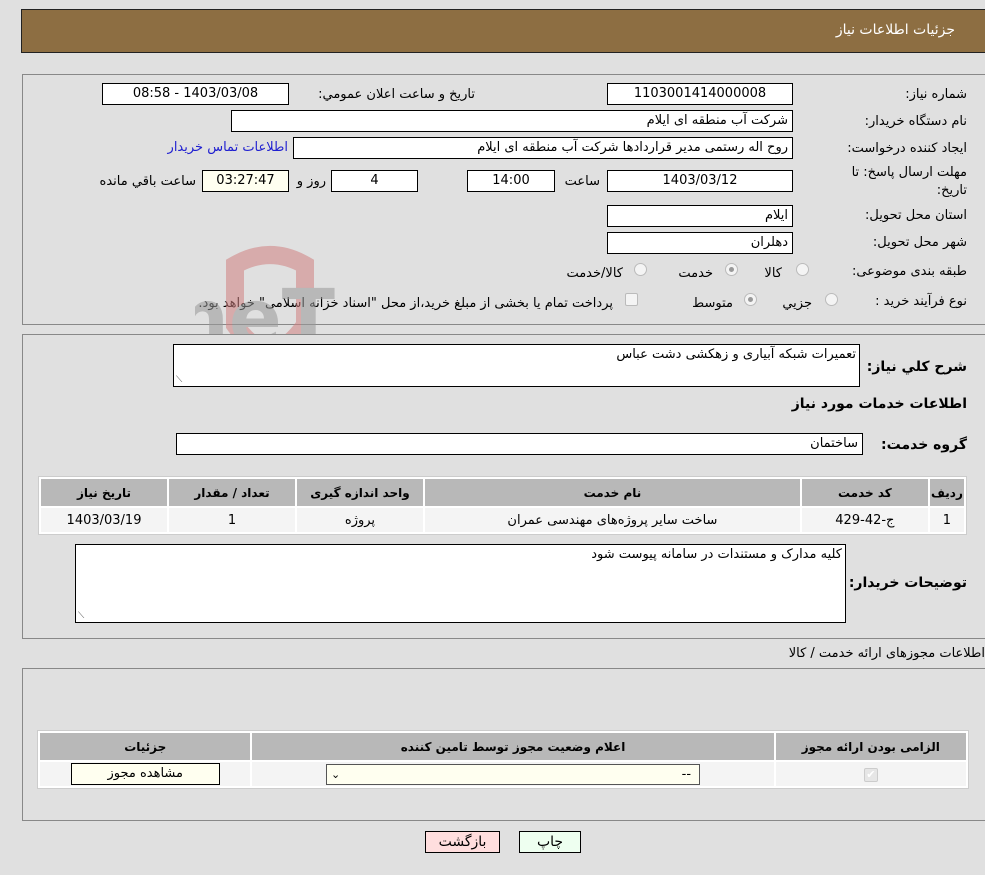  I want to click on col-service-name: نام خدمت, so click(612, 492).